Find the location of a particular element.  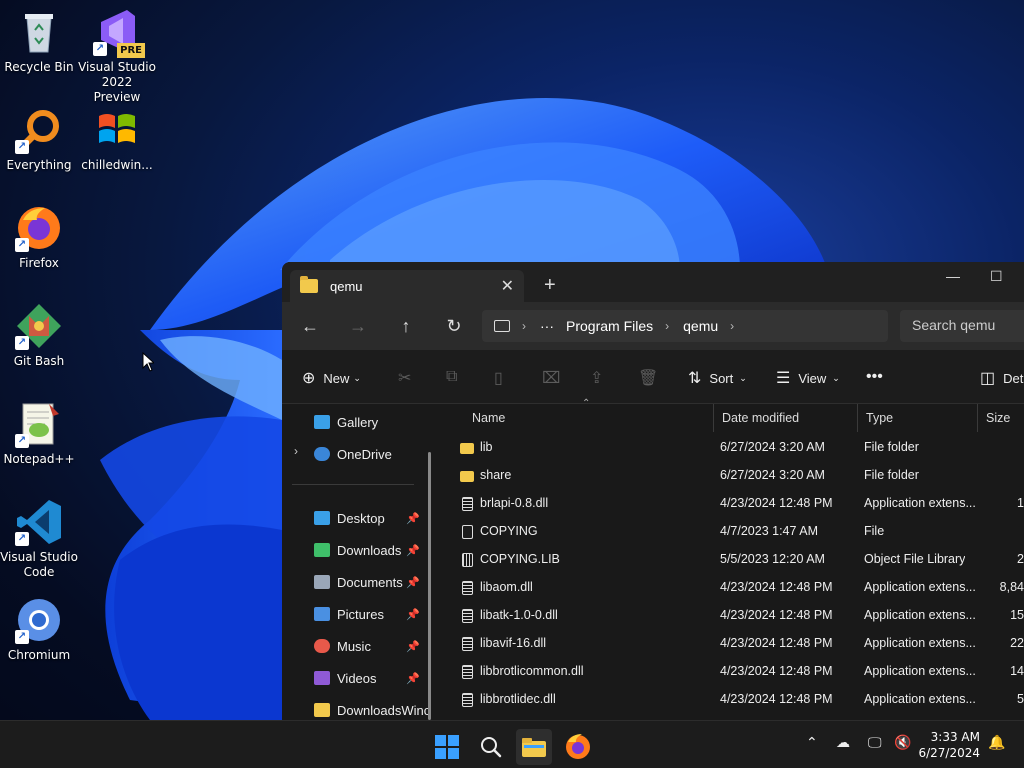

nav-downloadswinc: DownloadsWinc is located at coordinates (372, 709).